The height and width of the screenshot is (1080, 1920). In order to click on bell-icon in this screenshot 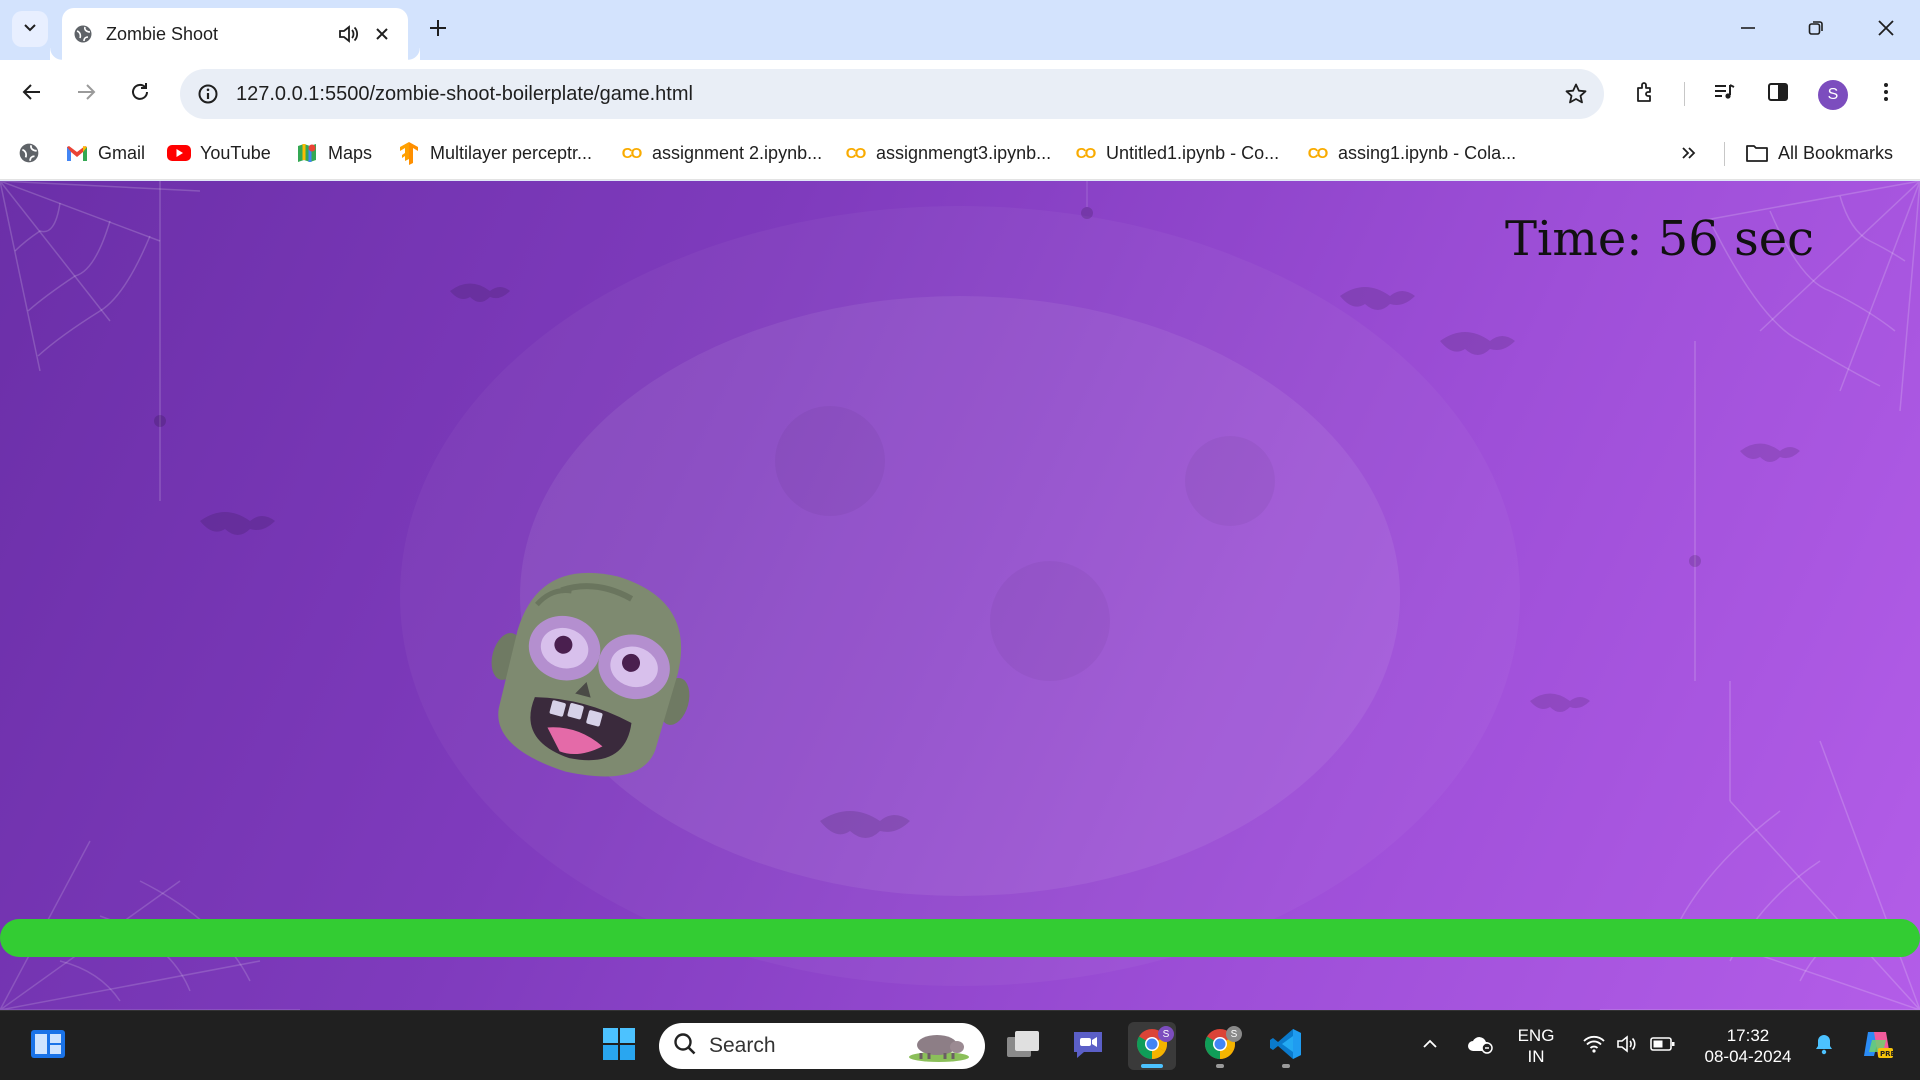, I will do `click(1824, 1046)`.